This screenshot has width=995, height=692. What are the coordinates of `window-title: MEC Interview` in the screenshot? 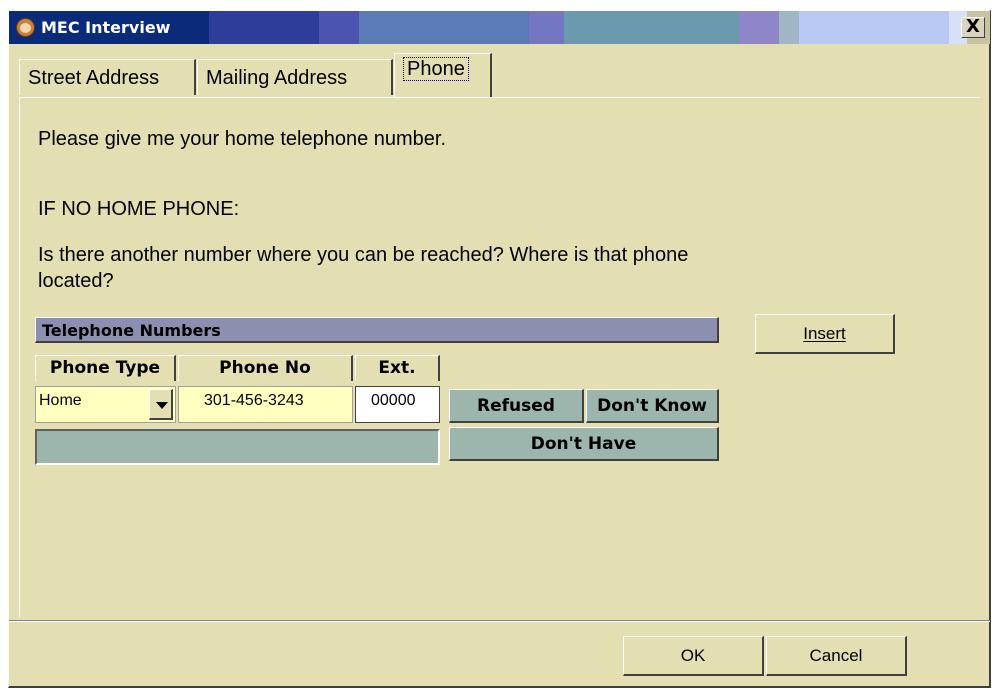 It's located at (106, 27).